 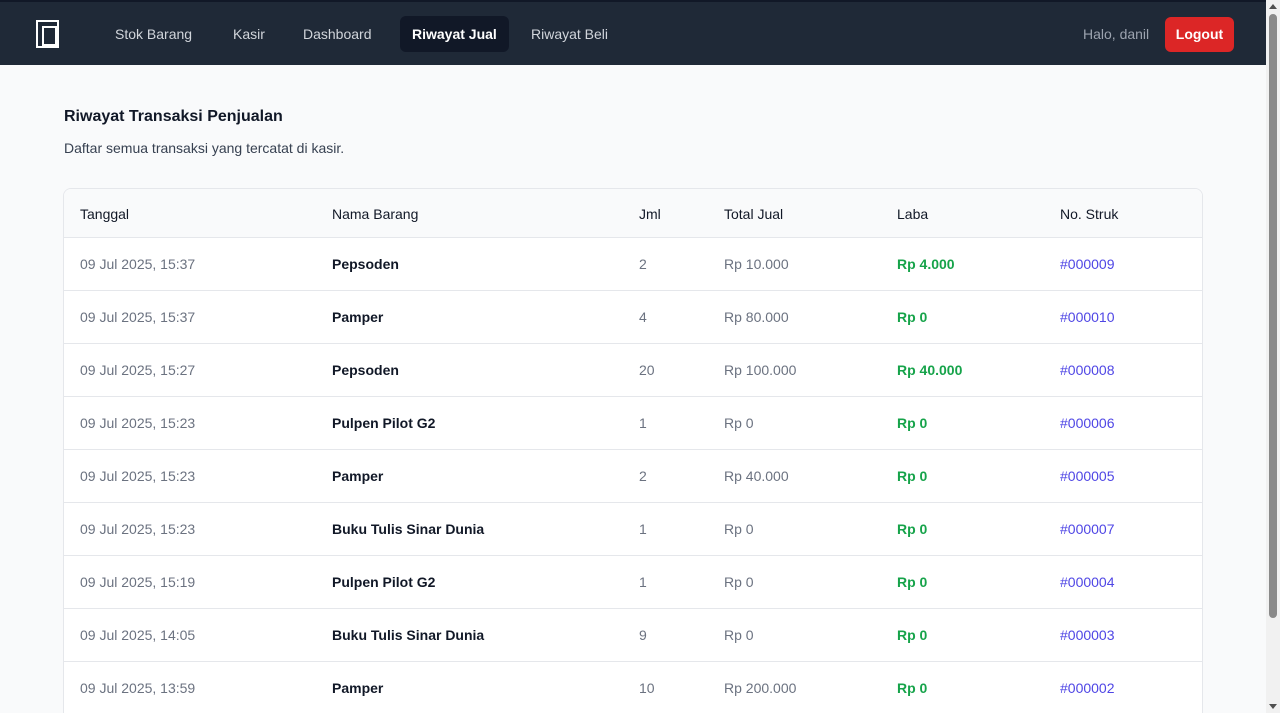 What do you see at coordinates (643, 635) in the screenshot?
I see `row-qty: 9` at bounding box center [643, 635].